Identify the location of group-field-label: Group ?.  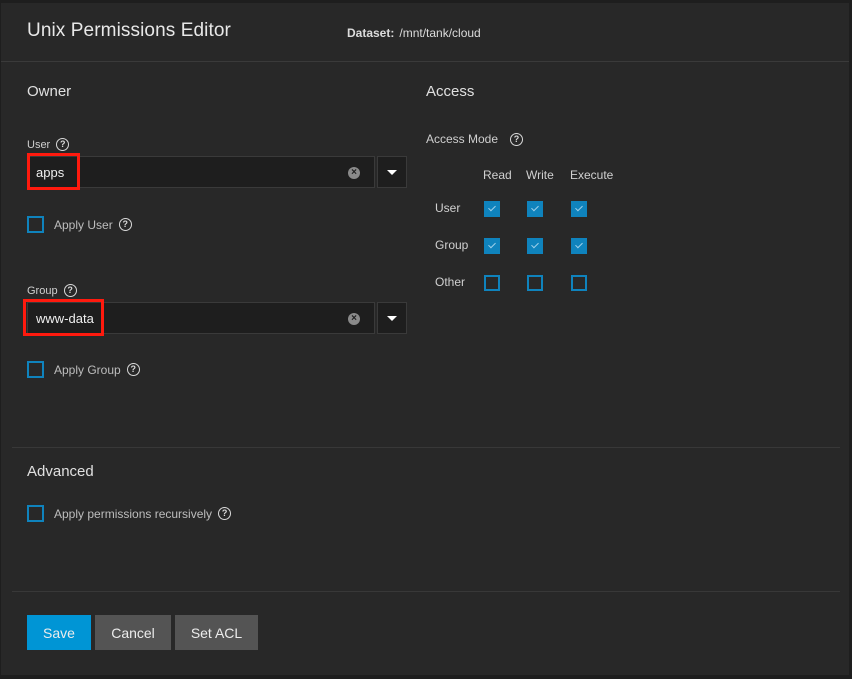
(52, 290).